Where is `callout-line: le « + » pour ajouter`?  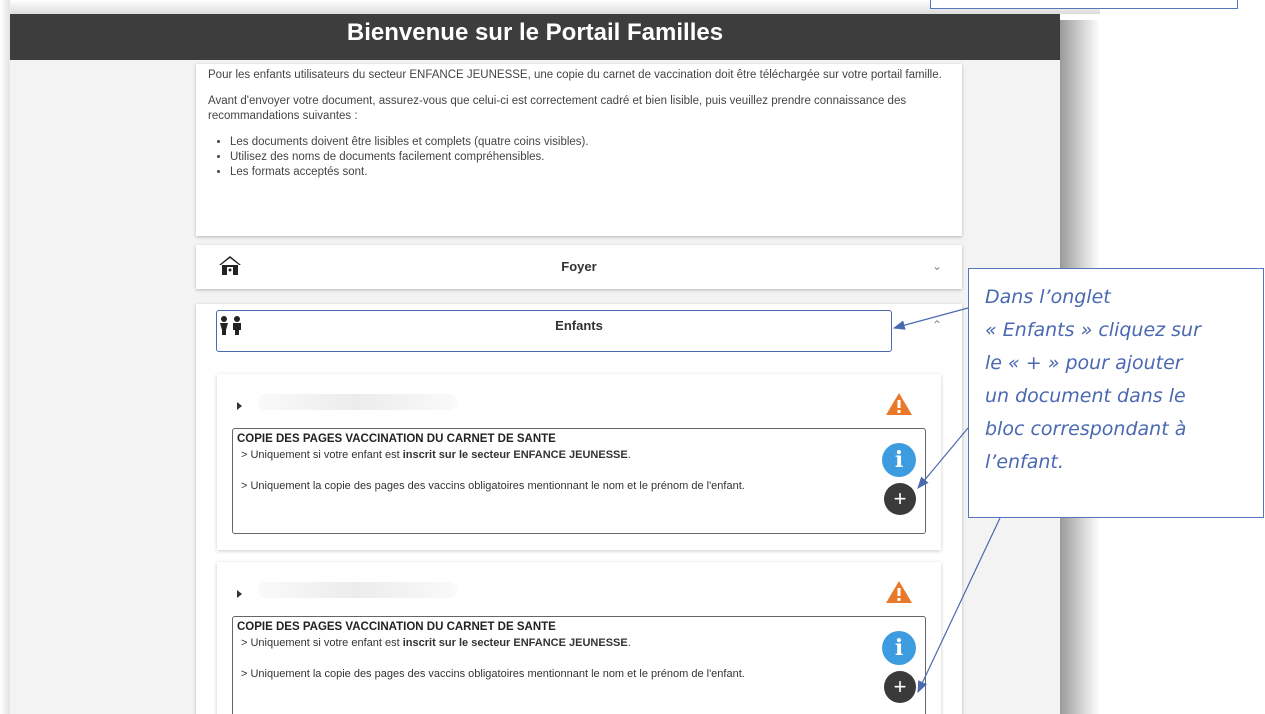 callout-line: le « + » pour ajouter is located at coordinates (1084, 363).